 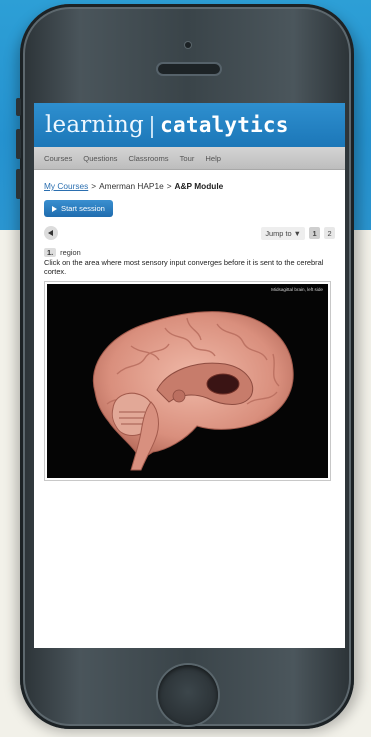 What do you see at coordinates (188, 695) in the screenshot?
I see `home-button` at bounding box center [188, 695].